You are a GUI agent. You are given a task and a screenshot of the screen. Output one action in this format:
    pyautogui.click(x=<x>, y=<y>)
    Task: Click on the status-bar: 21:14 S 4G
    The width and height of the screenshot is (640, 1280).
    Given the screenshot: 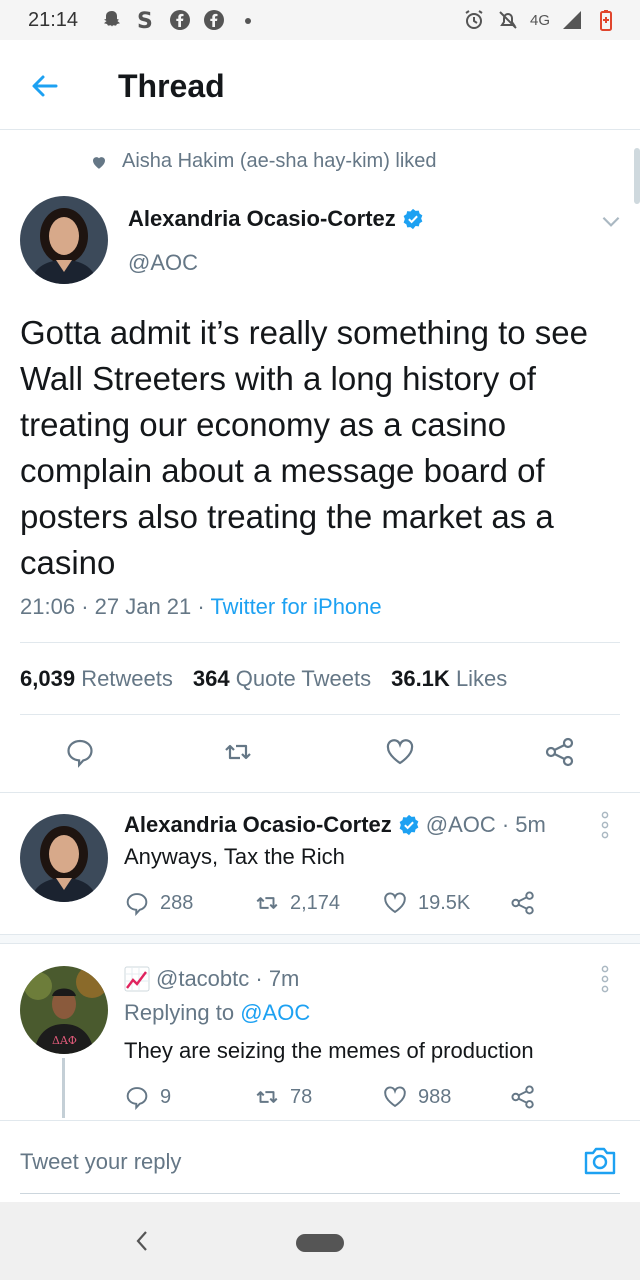 What is the action you would take?
    pyautogui.click(x=320, y=20)
    